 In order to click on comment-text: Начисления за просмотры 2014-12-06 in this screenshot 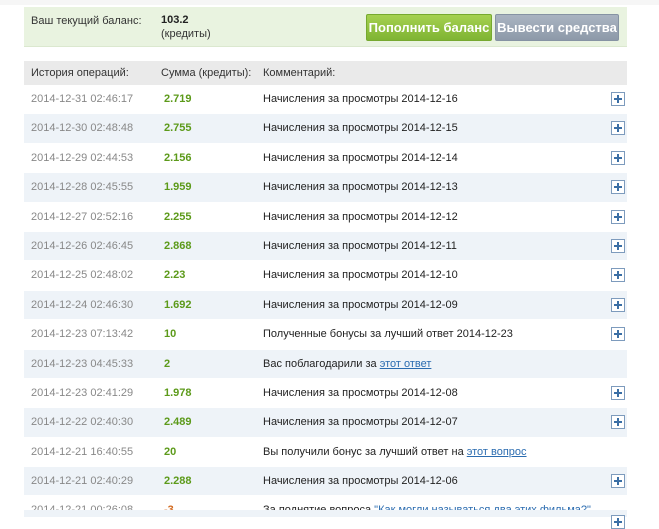, I will do `click(360, 481)`.